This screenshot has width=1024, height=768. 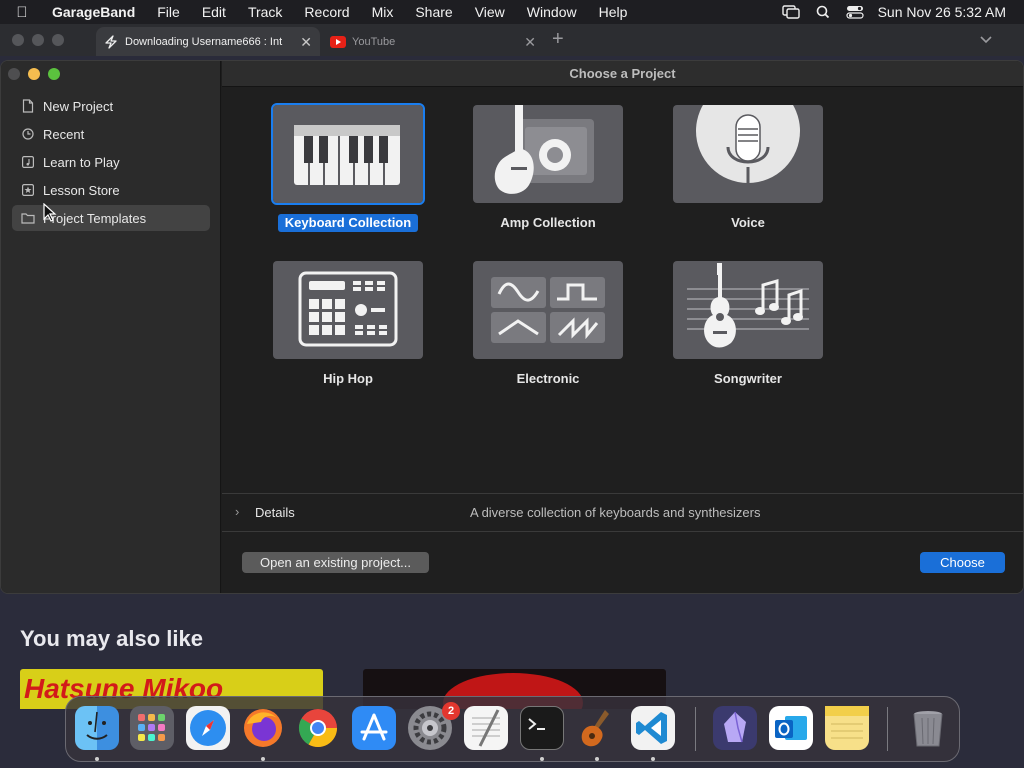 I want to click on choose-button: Choose, so click(x=962, y=562).